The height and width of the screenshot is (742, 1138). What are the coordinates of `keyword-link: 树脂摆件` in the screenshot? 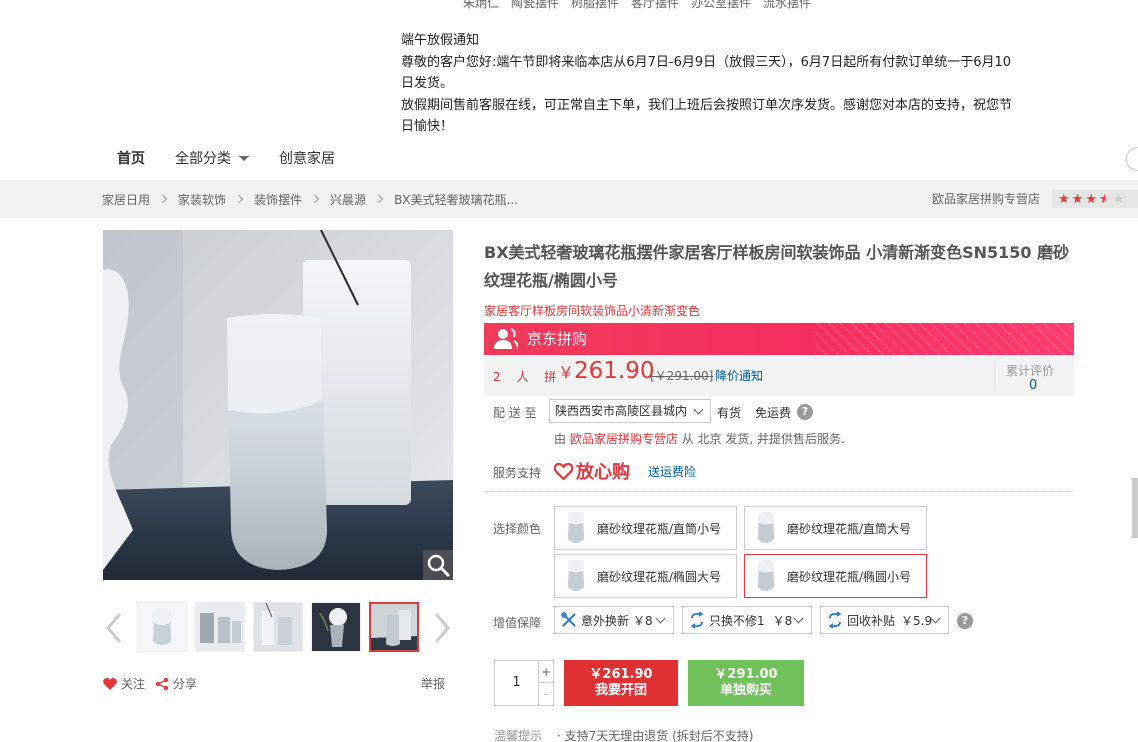 It's located at (595, 5).